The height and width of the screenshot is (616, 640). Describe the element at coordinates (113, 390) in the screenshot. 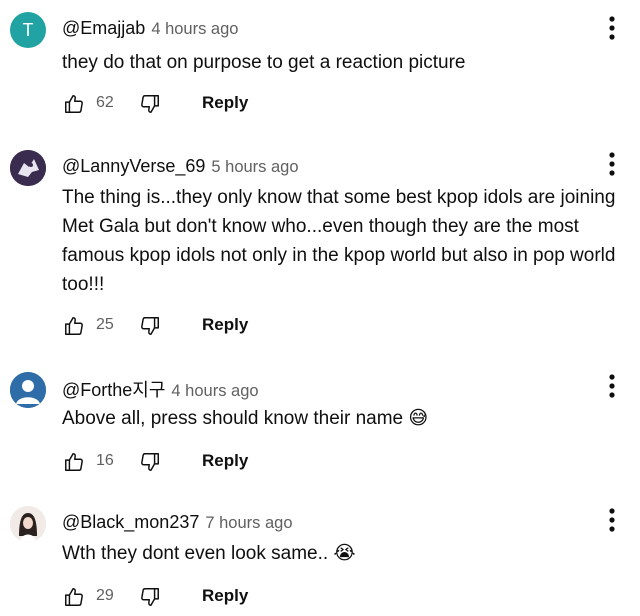

I see `comment-author: @Forthe지구` at that location.